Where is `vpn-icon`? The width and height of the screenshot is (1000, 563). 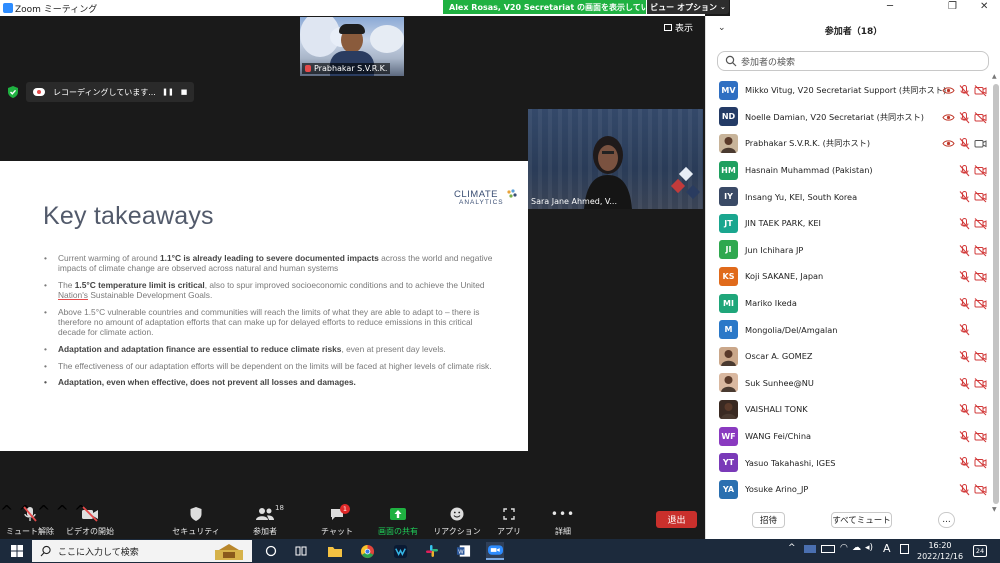 vpn-icon is located at coordinates (810, 549).